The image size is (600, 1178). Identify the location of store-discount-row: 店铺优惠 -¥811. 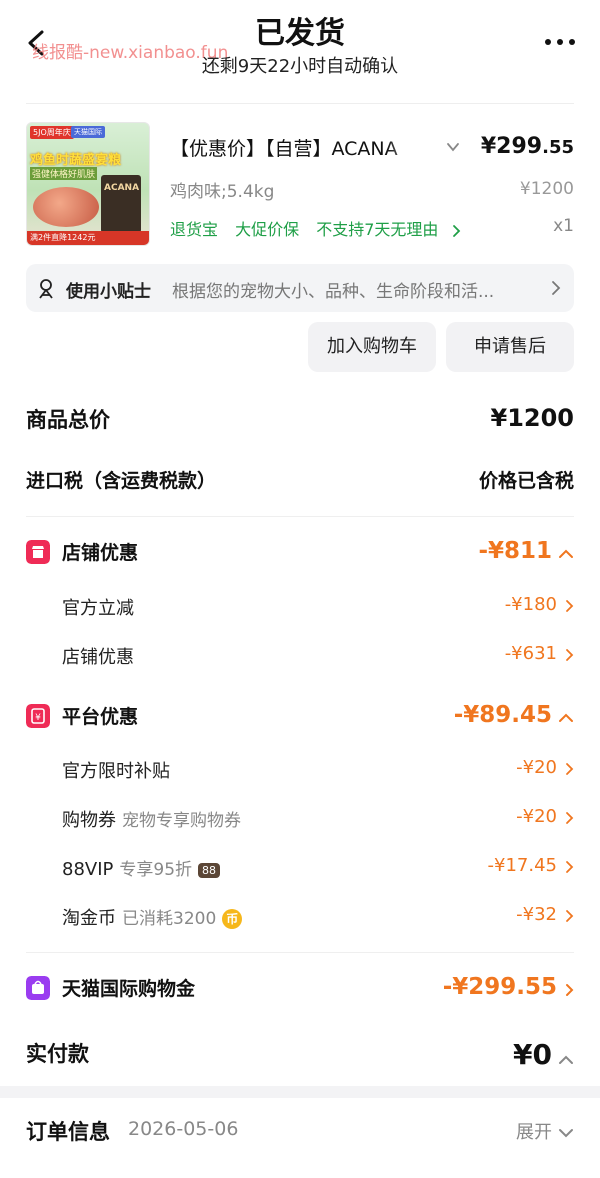
(300, 554).